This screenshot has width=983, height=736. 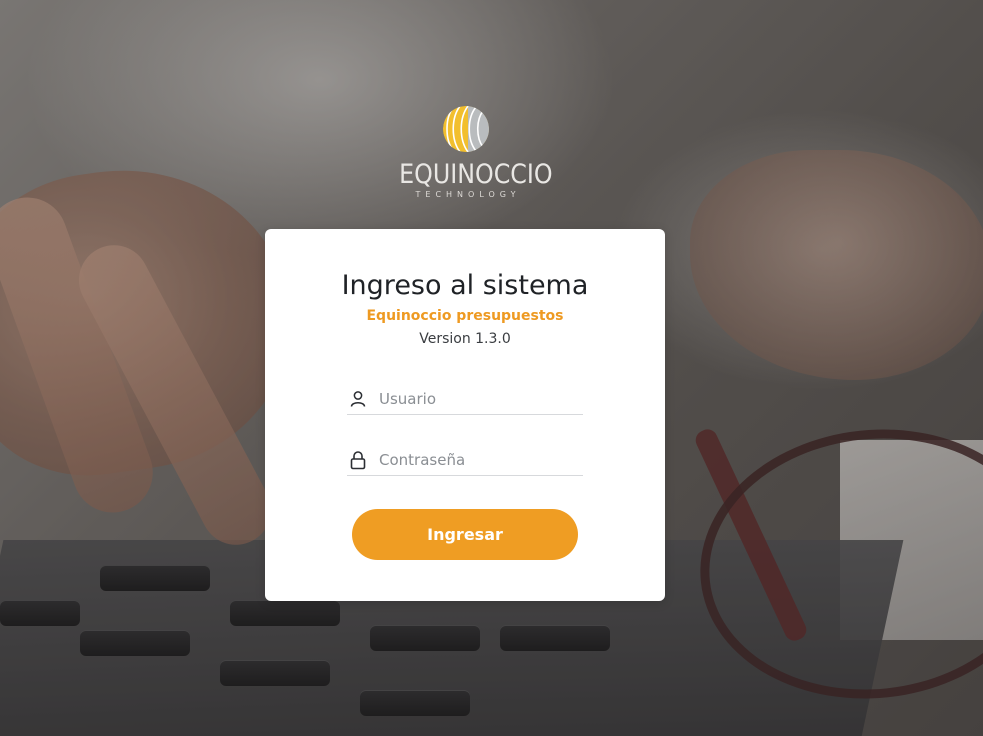 I want to click on user-icon, so click(x=358, y=399).